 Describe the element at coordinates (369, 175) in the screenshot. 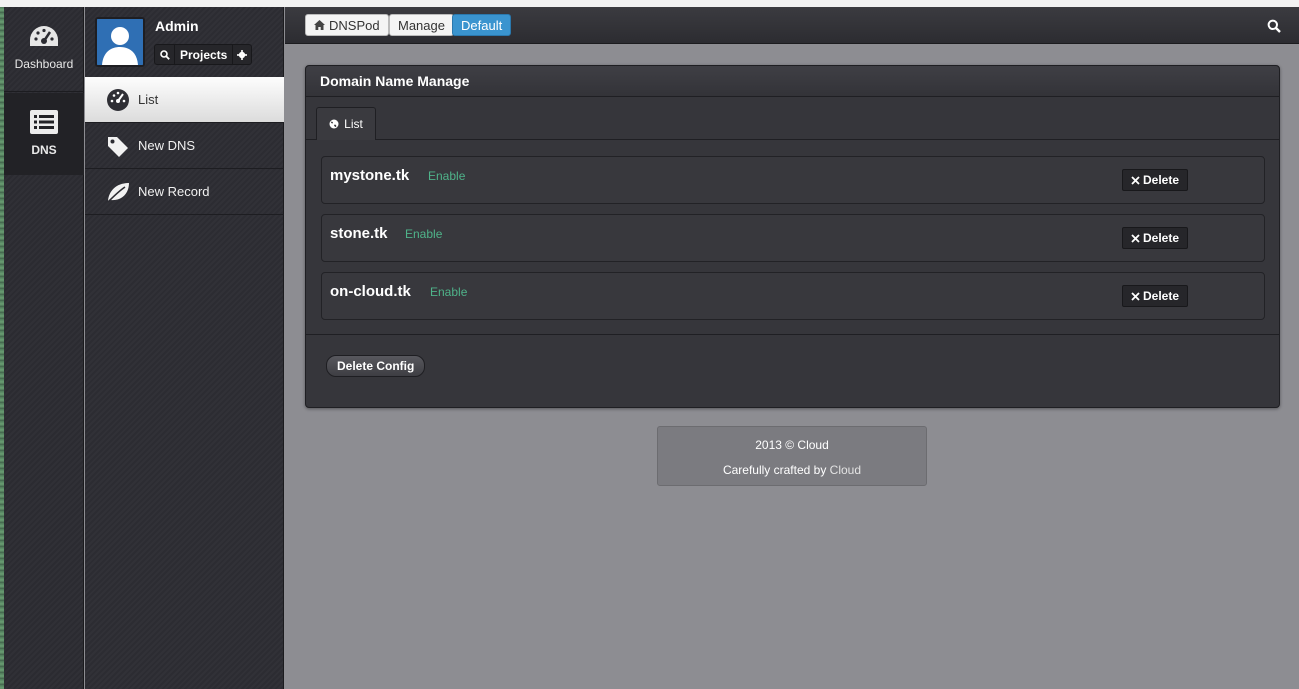

I see `domain-name: mystone.tk` at that location.